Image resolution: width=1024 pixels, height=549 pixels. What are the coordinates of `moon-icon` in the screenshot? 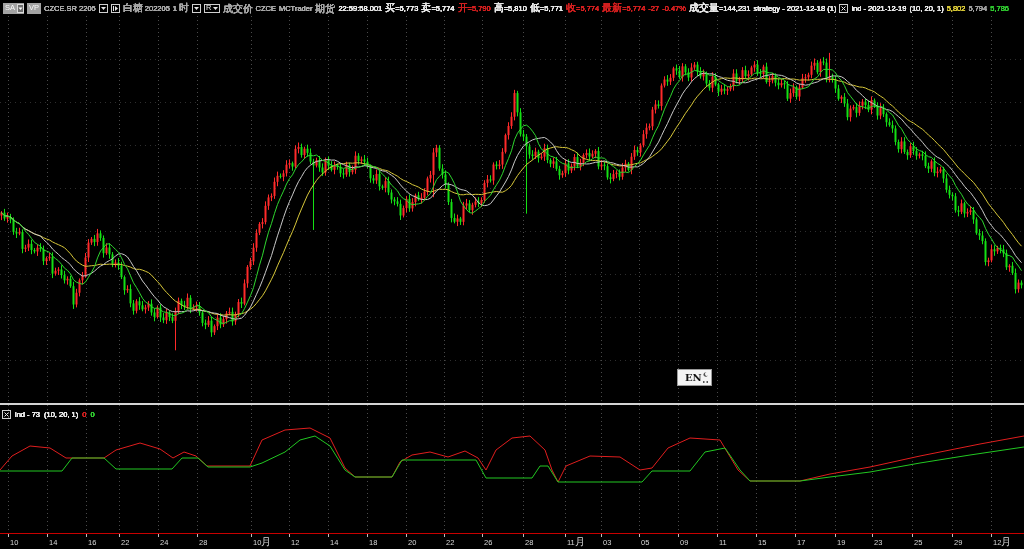 It's located at (705, 374).